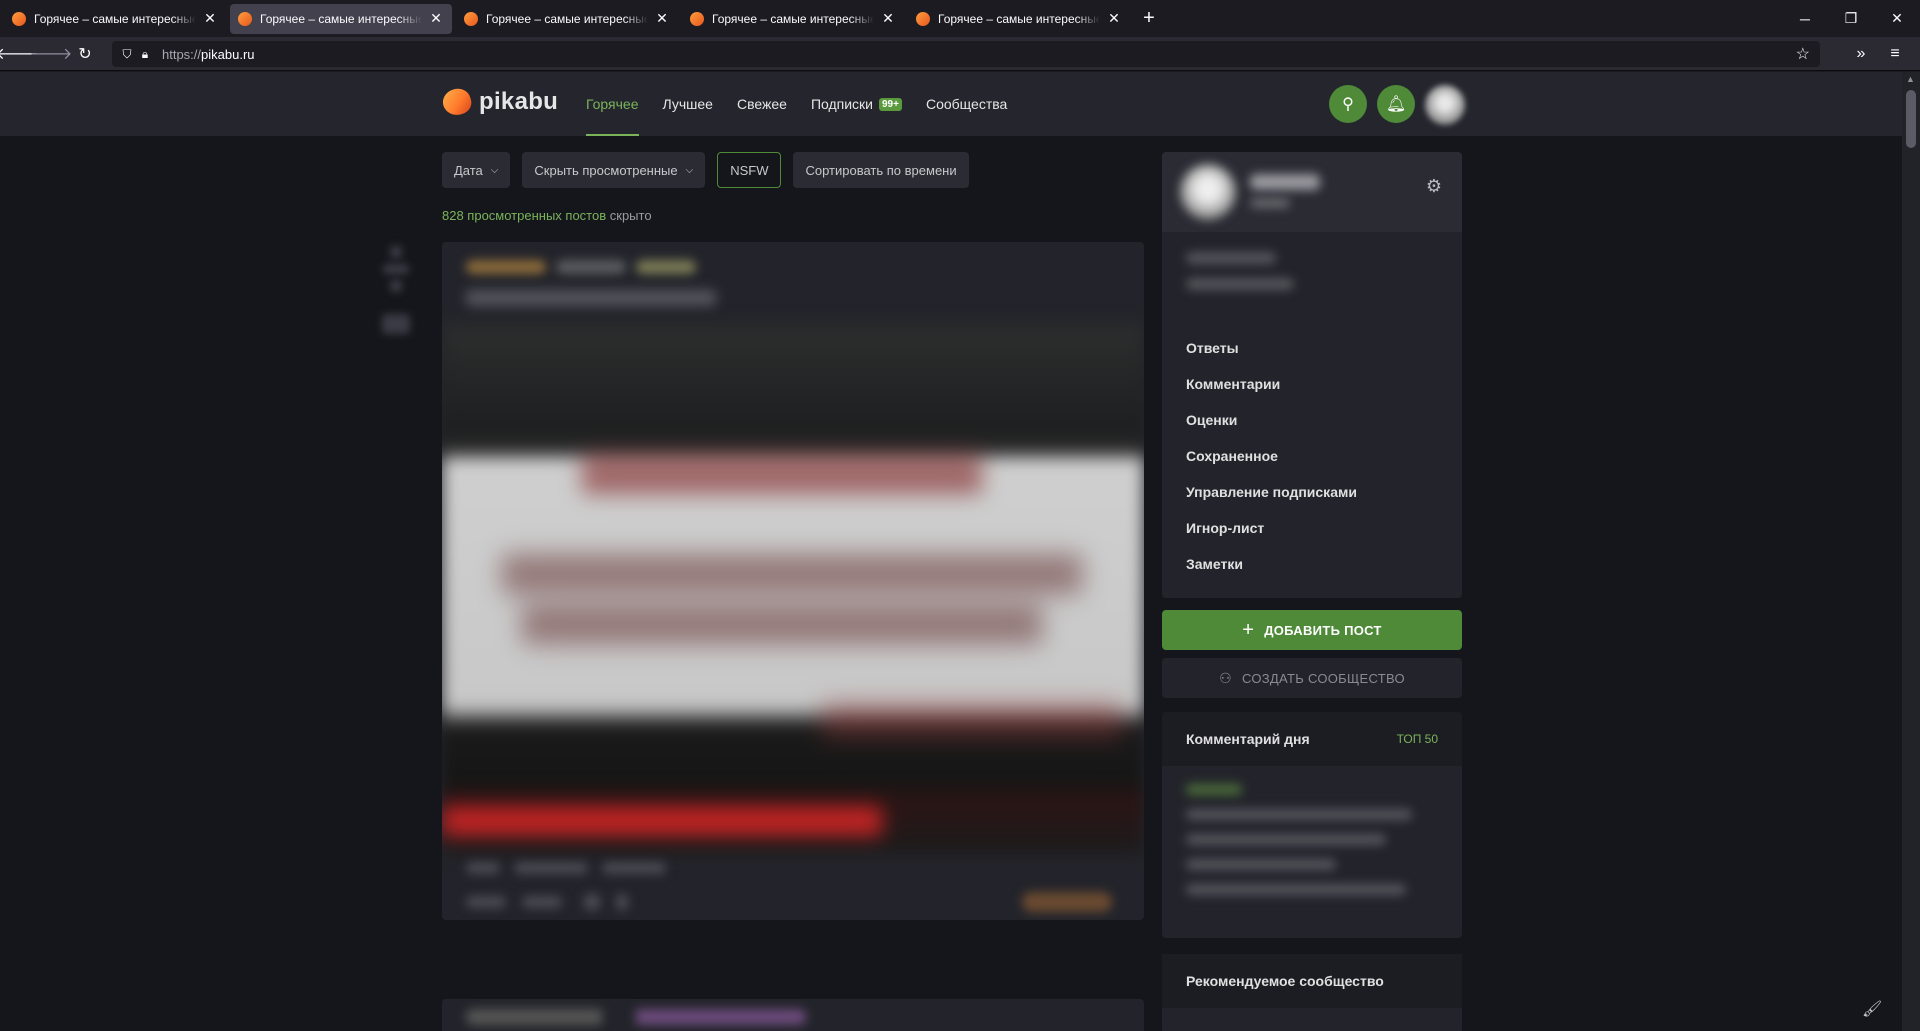  Describe the element at coordinates (1803, 54) in the screenshot. I see `bookmark-star-icon: ☆` at that location.